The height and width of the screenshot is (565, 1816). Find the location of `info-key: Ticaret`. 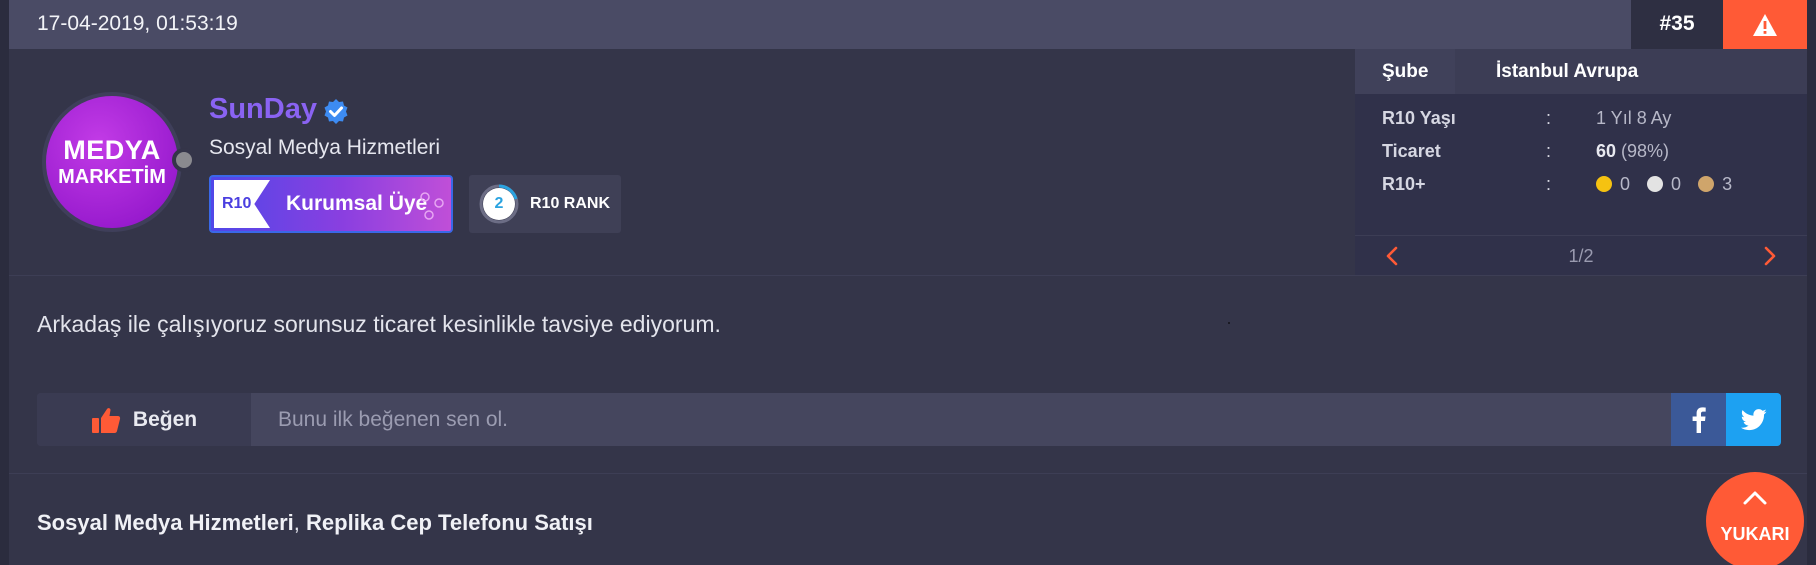

info-key: Ticaret is located at coordinates (1411, 151).